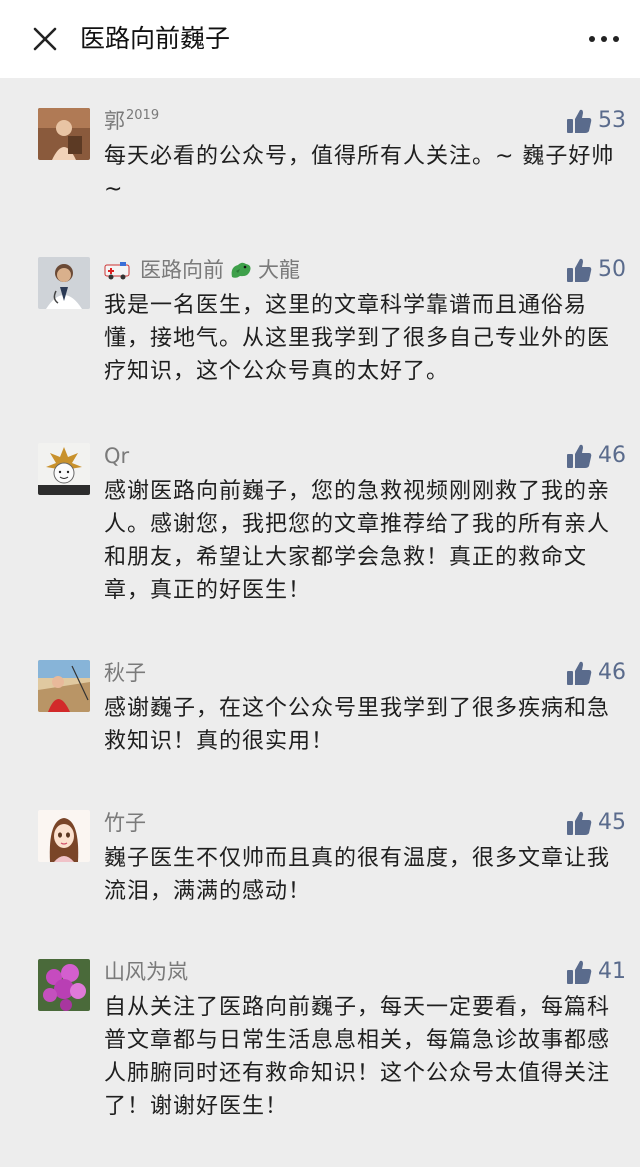  I want to click on top-bar: 医路向前巍子, so click(320, 39).